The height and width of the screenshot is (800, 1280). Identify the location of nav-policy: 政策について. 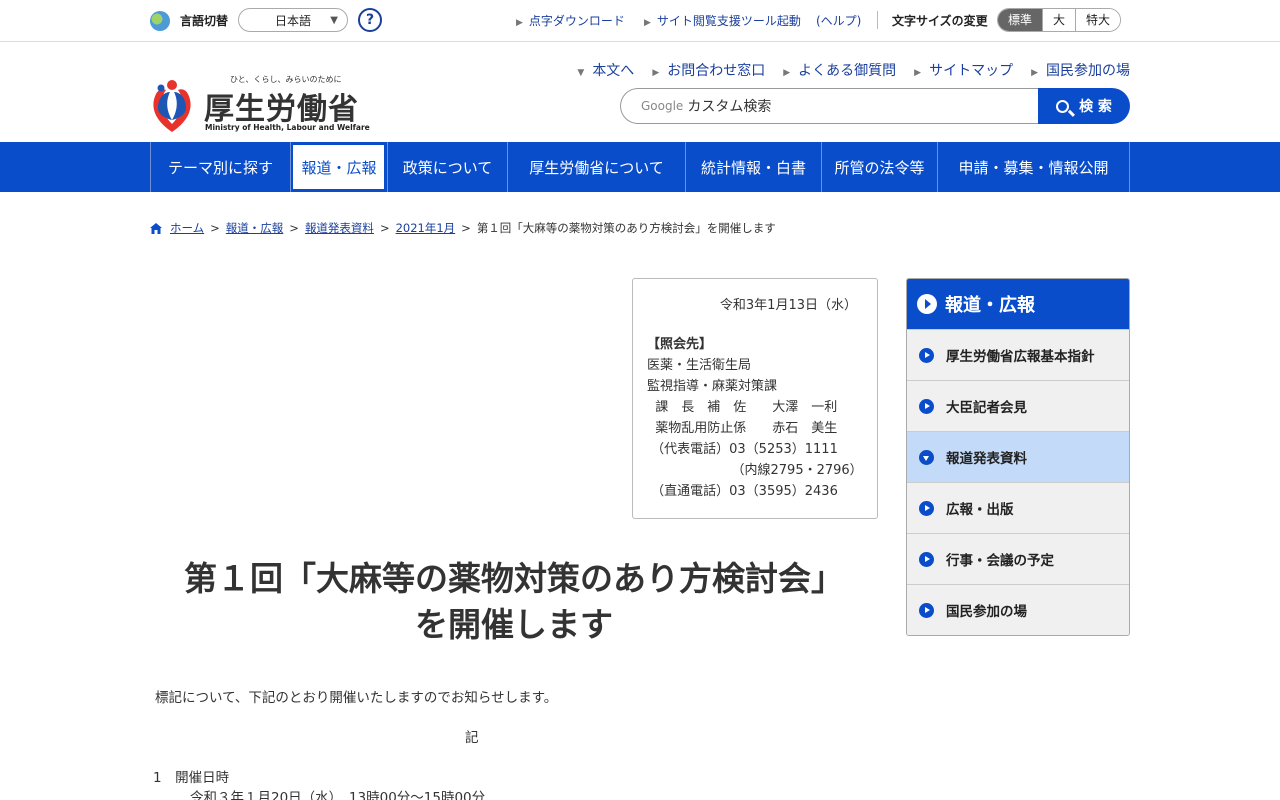
(447, 167).